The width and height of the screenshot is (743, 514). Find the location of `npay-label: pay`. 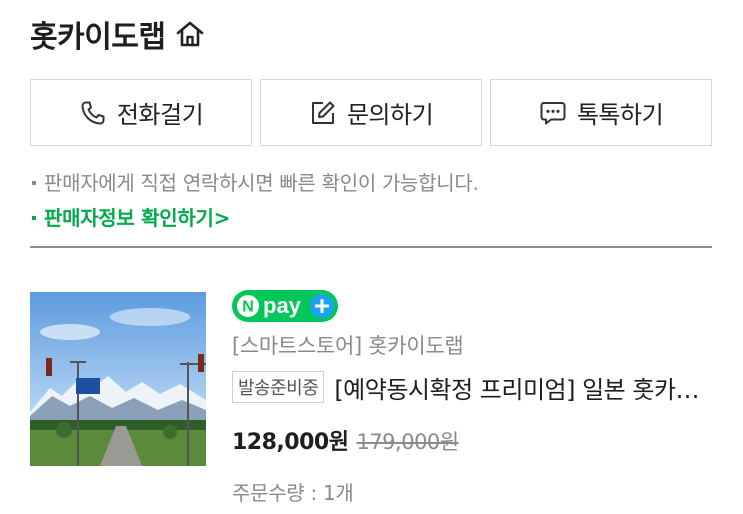

npay-label: pay is located at coordinates (282, 305).